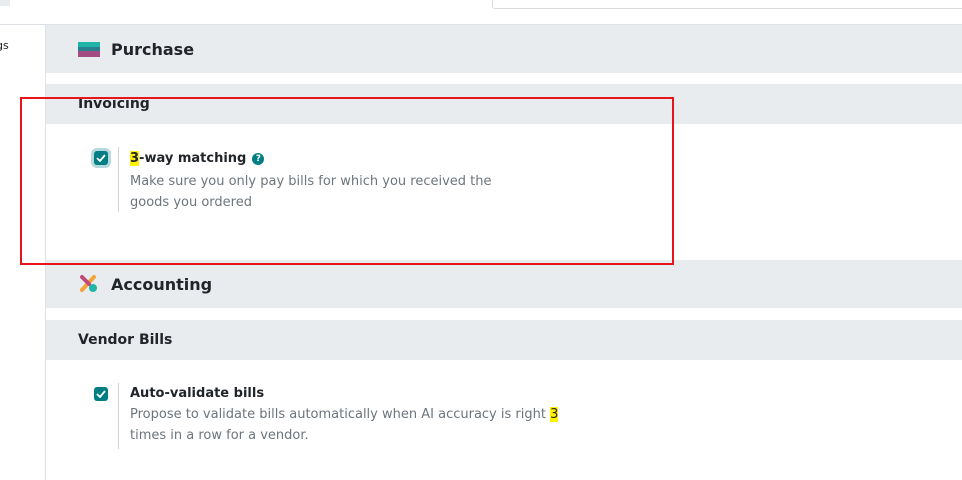  What do you see at coordinates (504, 340) in the screenshot?
I see `vendor-bills-section-header: Vendor Bills` at bounding box center [504, 340].